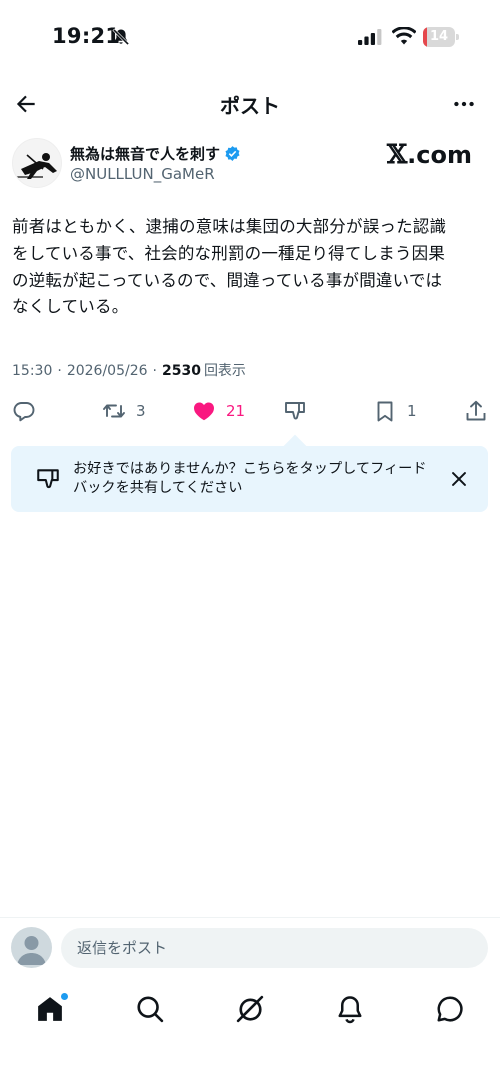  Describe the element at coordinates (404, 36) in the screenshot. I see `wifi-icon` at that location.